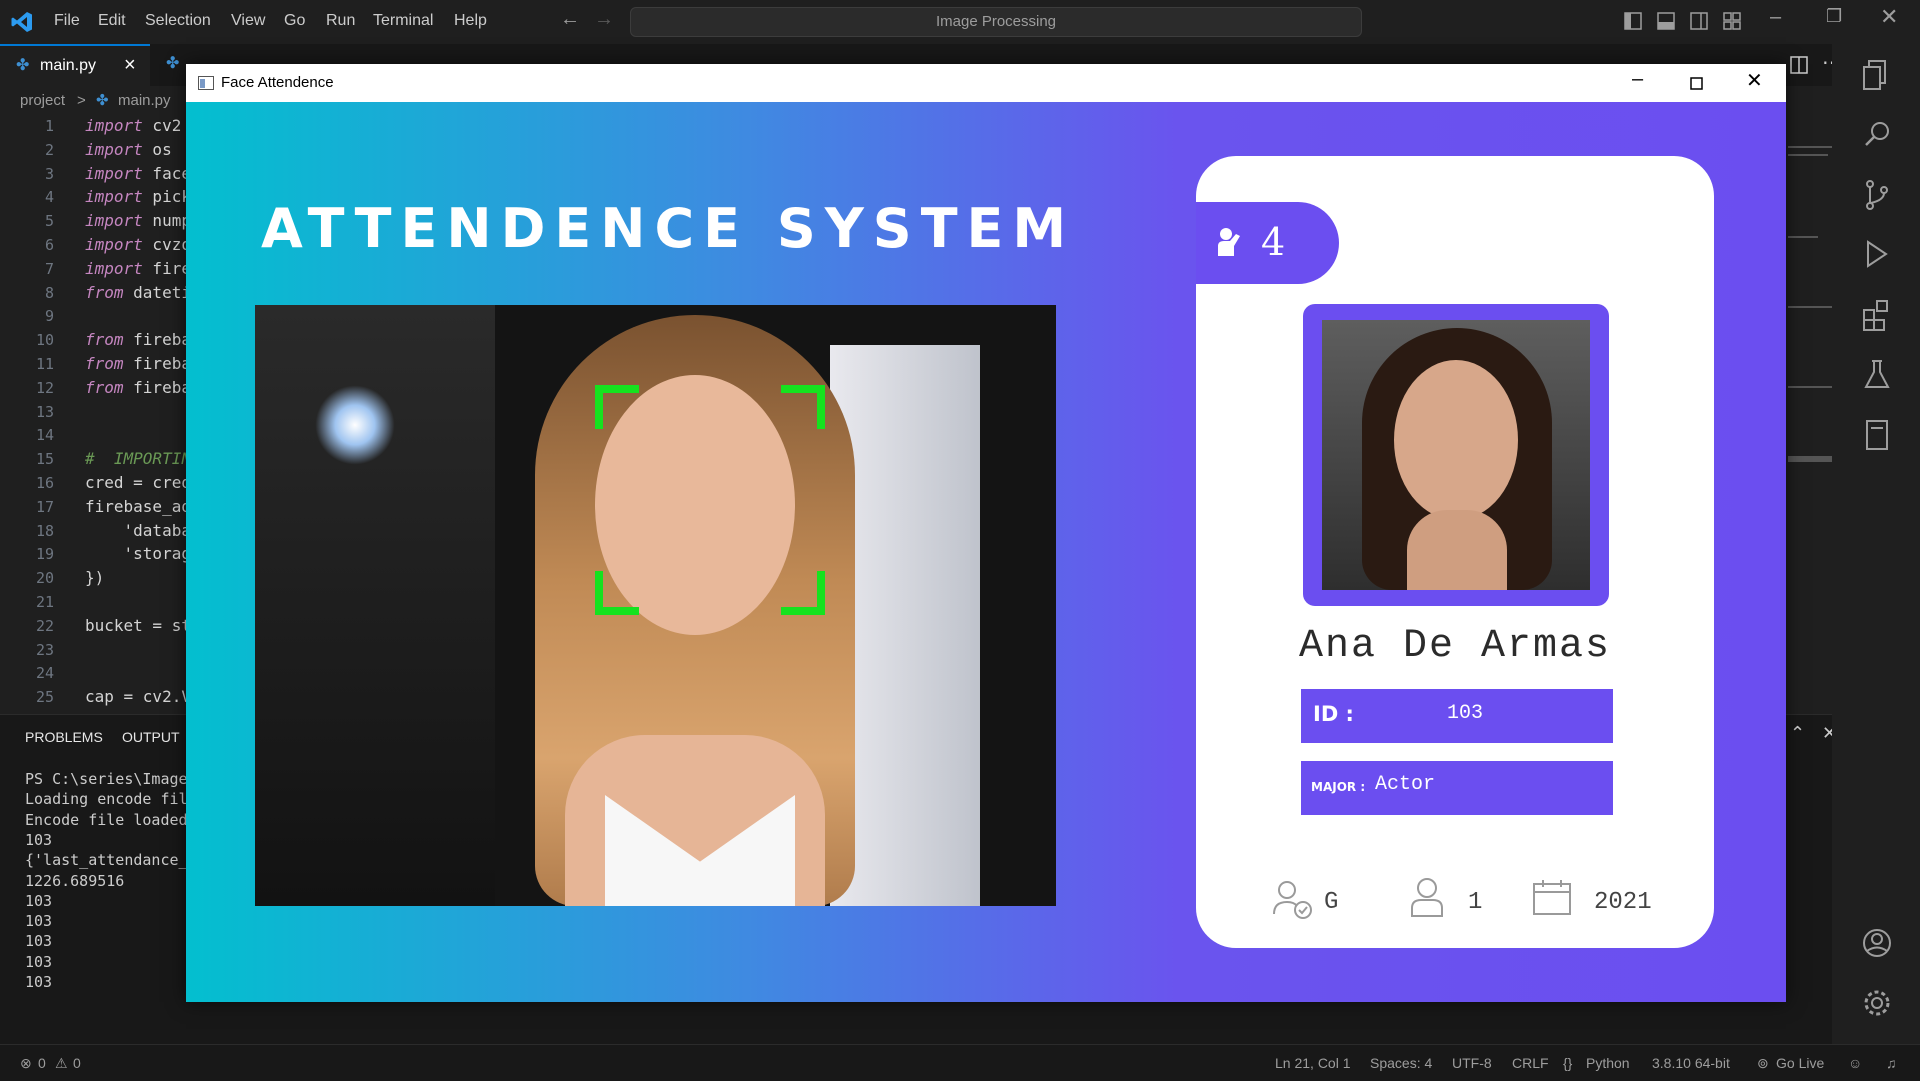  Describe the element at coordinates (49, 245) in the screenshot. I see `line-number: 6` at that location.